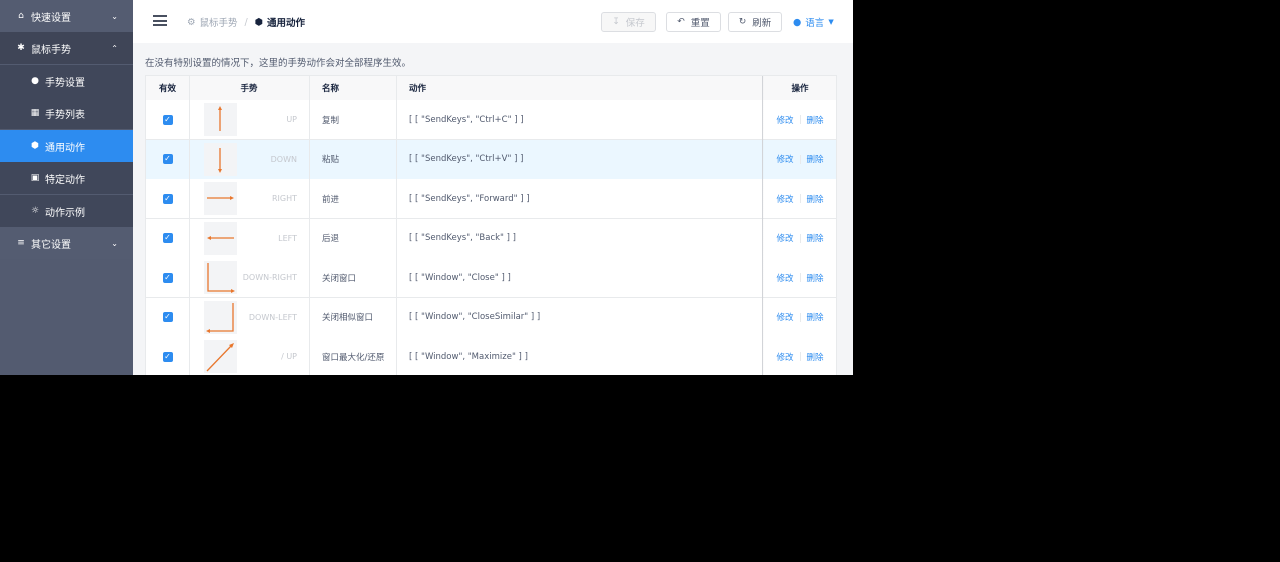 Image resolution: width=1280 pixels, height=562 pixels. I want to click on menu-icon, so click(160, 20).